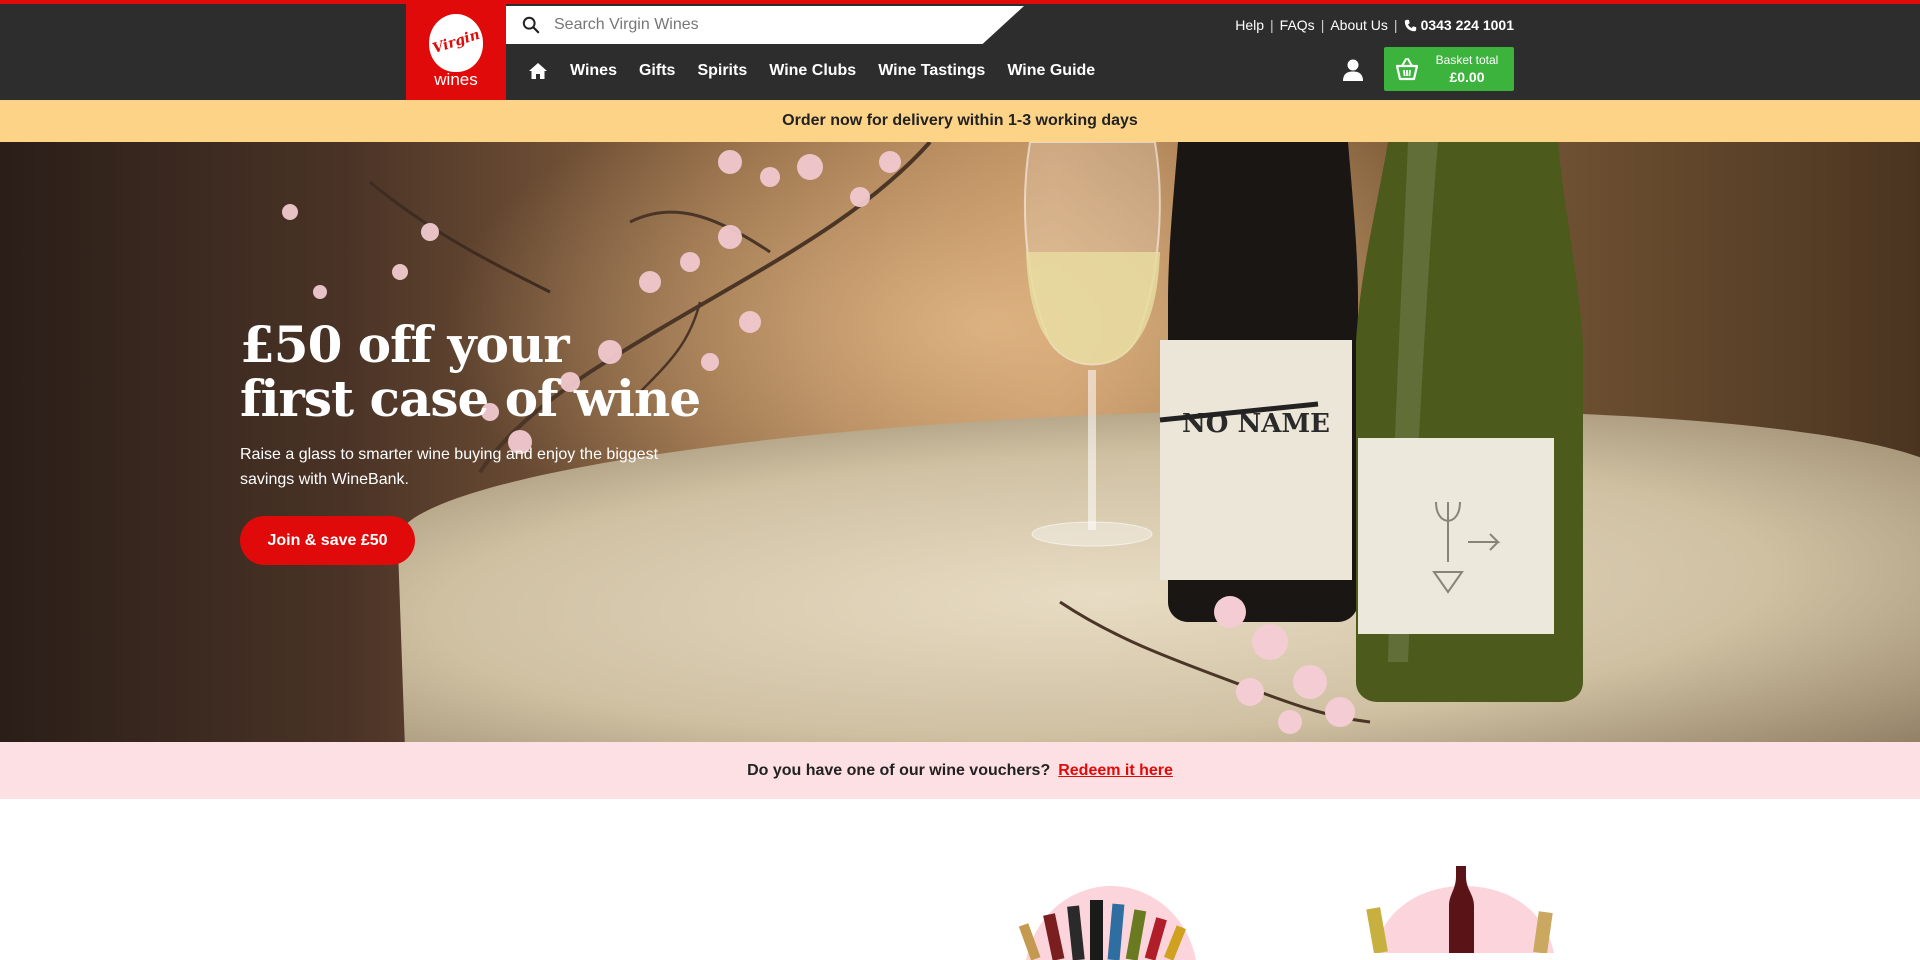  What do you see at coordinates (1353, 70) in the screenshot?
I see `account-icon` at bounding box center [1353, 70].